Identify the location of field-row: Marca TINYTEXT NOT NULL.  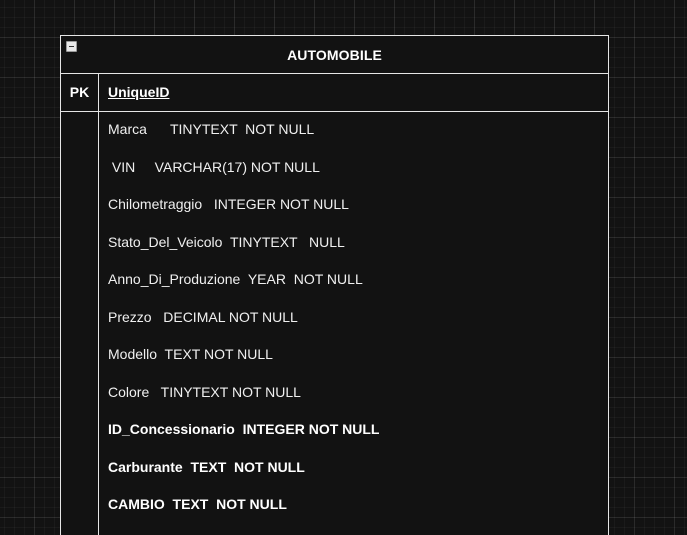
(358, 130).